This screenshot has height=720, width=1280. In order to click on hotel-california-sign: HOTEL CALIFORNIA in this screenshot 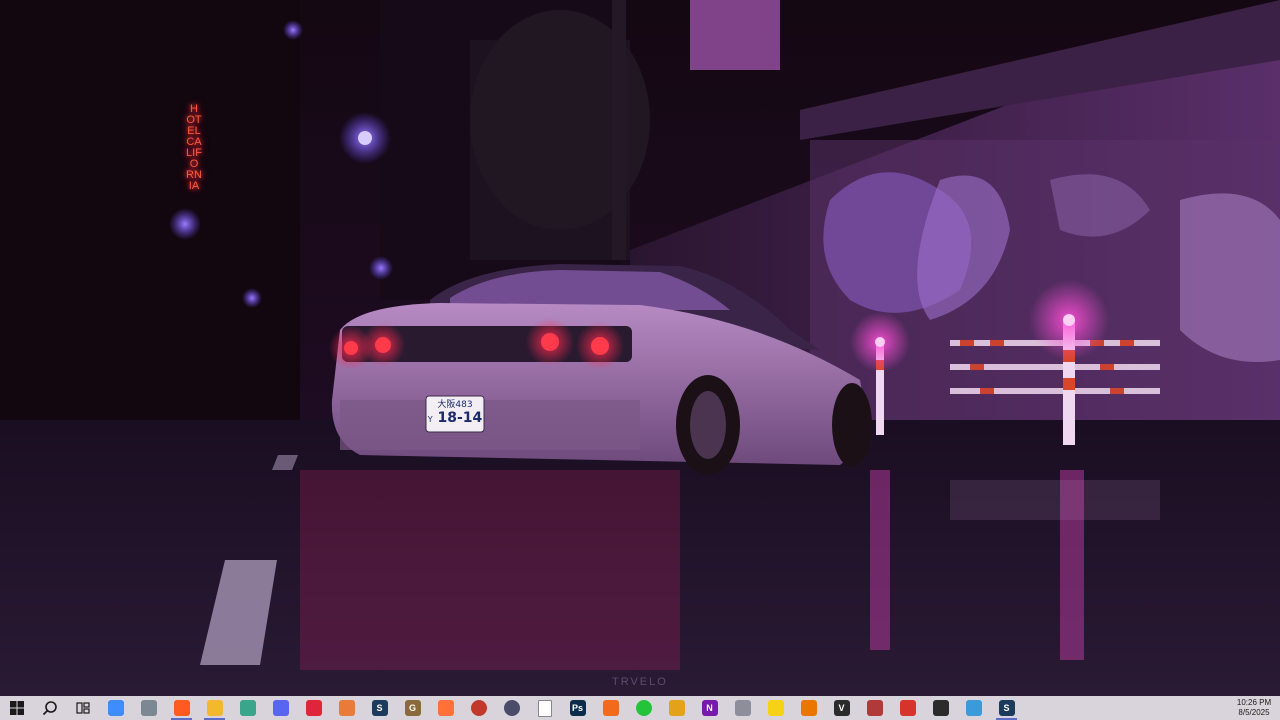, I will do `click(194, 147)`.